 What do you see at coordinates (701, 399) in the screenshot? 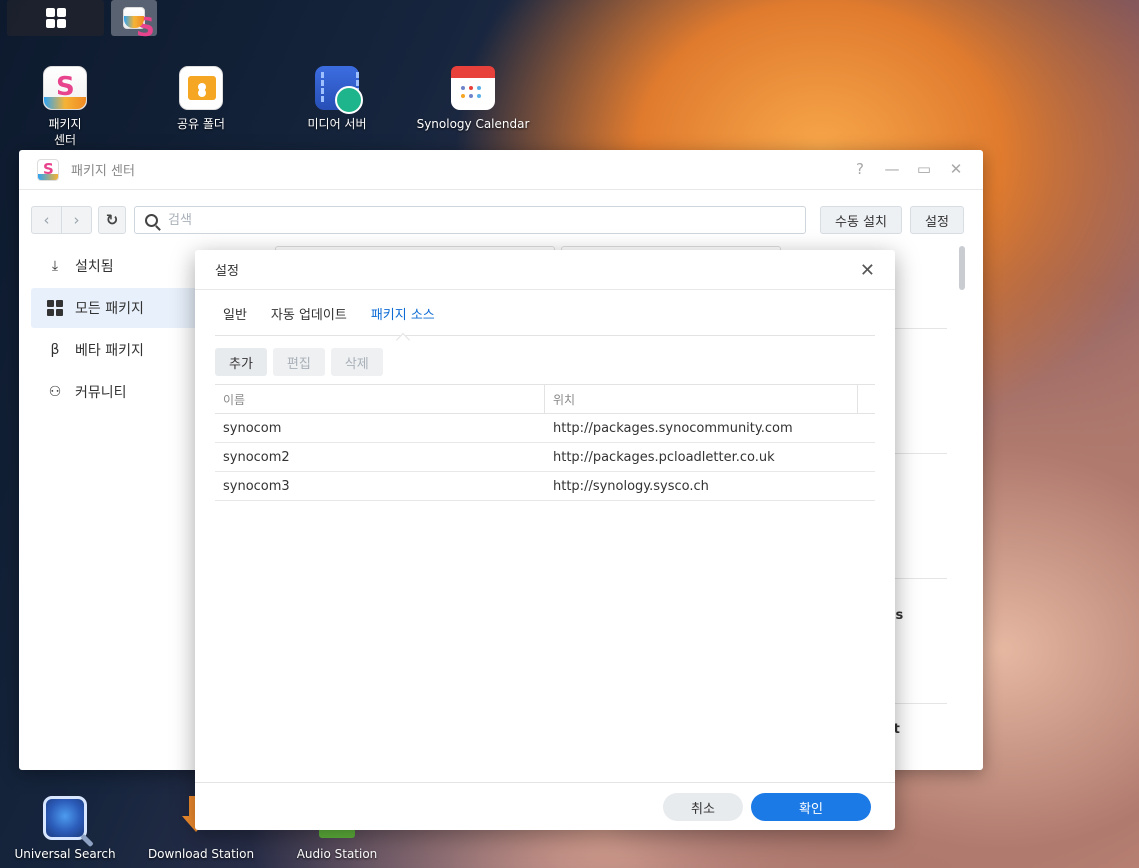
I see `column-header-location: 위치` at bounding box center [701, 399].